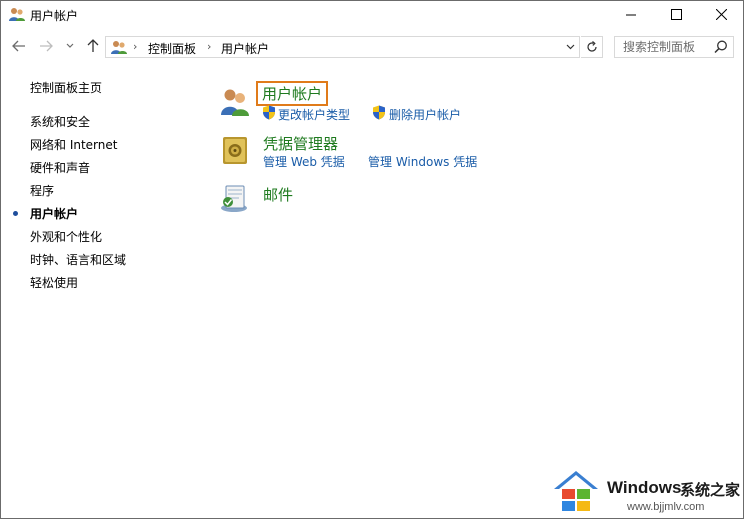 This screenshot has width=744, height=519. What do you see at coordinates (576, 491) in the screenshot?
I see `windows-logo-icon` at bounding box center [576, 491].